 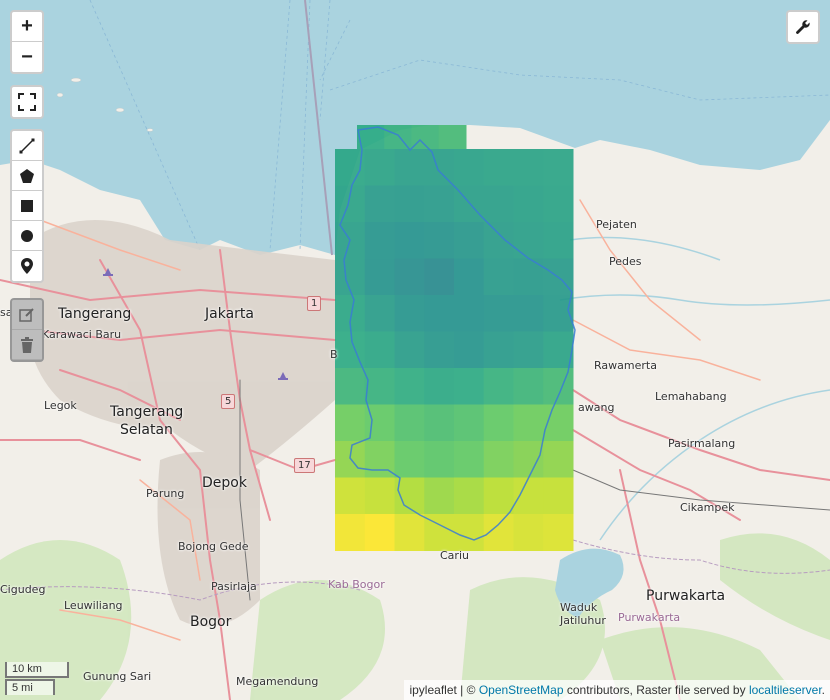 I want to click on osm-link: OpenStreetMap, so click(x=521, y=690).